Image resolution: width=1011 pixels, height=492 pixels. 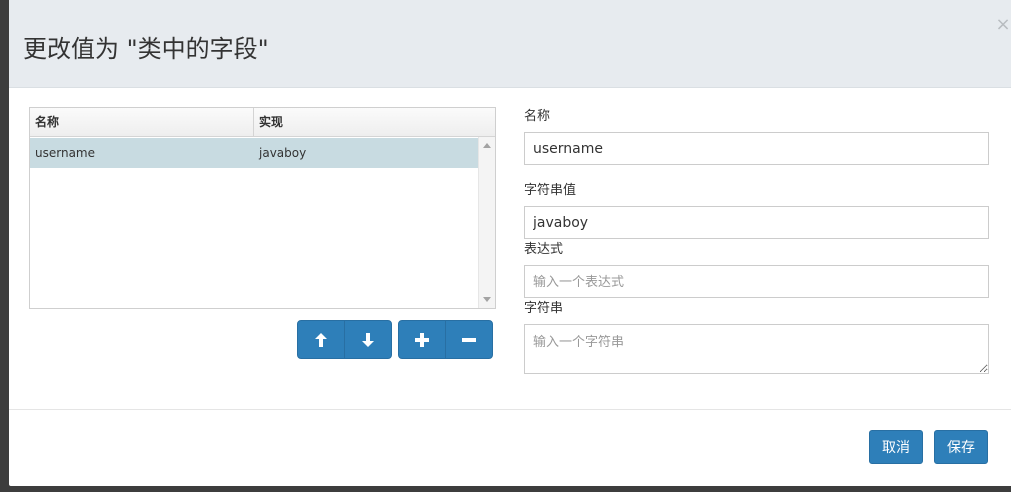 I want to click on scroll-up-icon, so click(x=487, y=145).